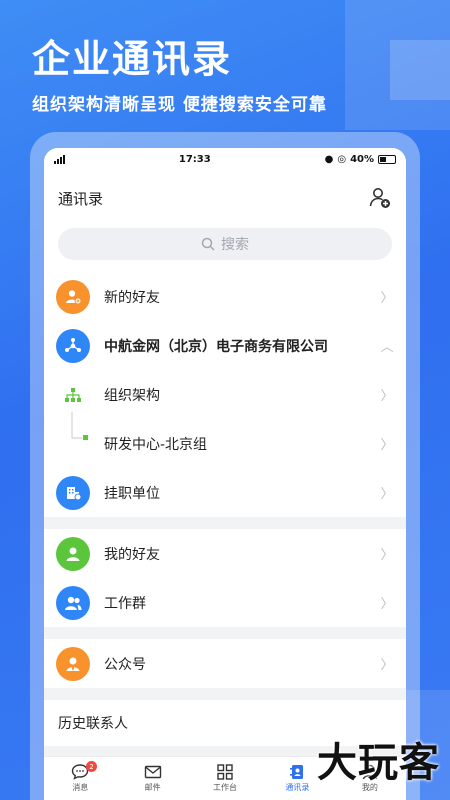 This screenshot has height=800, width=450. I want to click on battery-icon, so click(387, 159).